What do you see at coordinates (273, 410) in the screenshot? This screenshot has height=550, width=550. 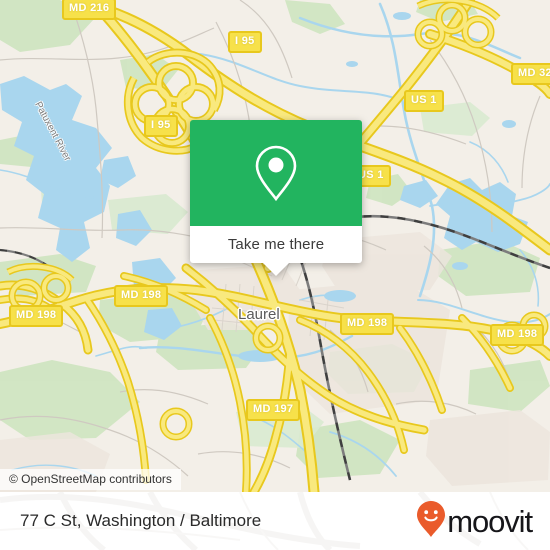 I see `road-shield-md-197: MD 197` at bounding box center [273, 410].